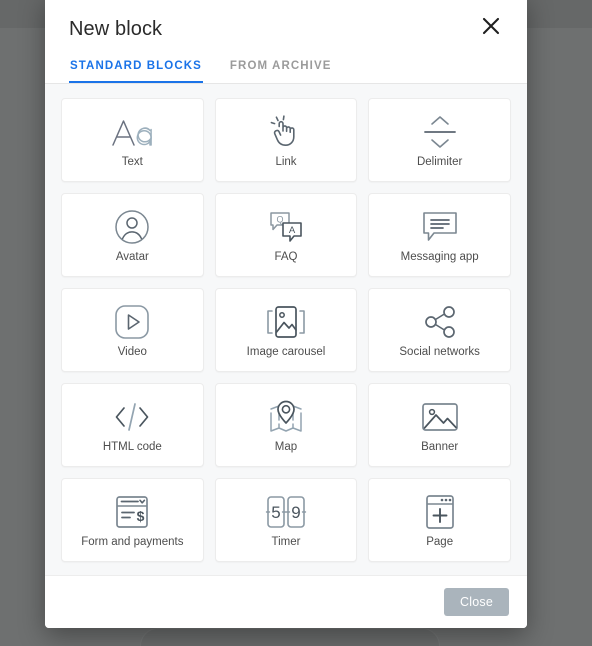 The width and height of the screenshot is (592, 646). Describe the element at coordinates (295, 512) in the screenshot. I see `svg-text: 9` at that location.